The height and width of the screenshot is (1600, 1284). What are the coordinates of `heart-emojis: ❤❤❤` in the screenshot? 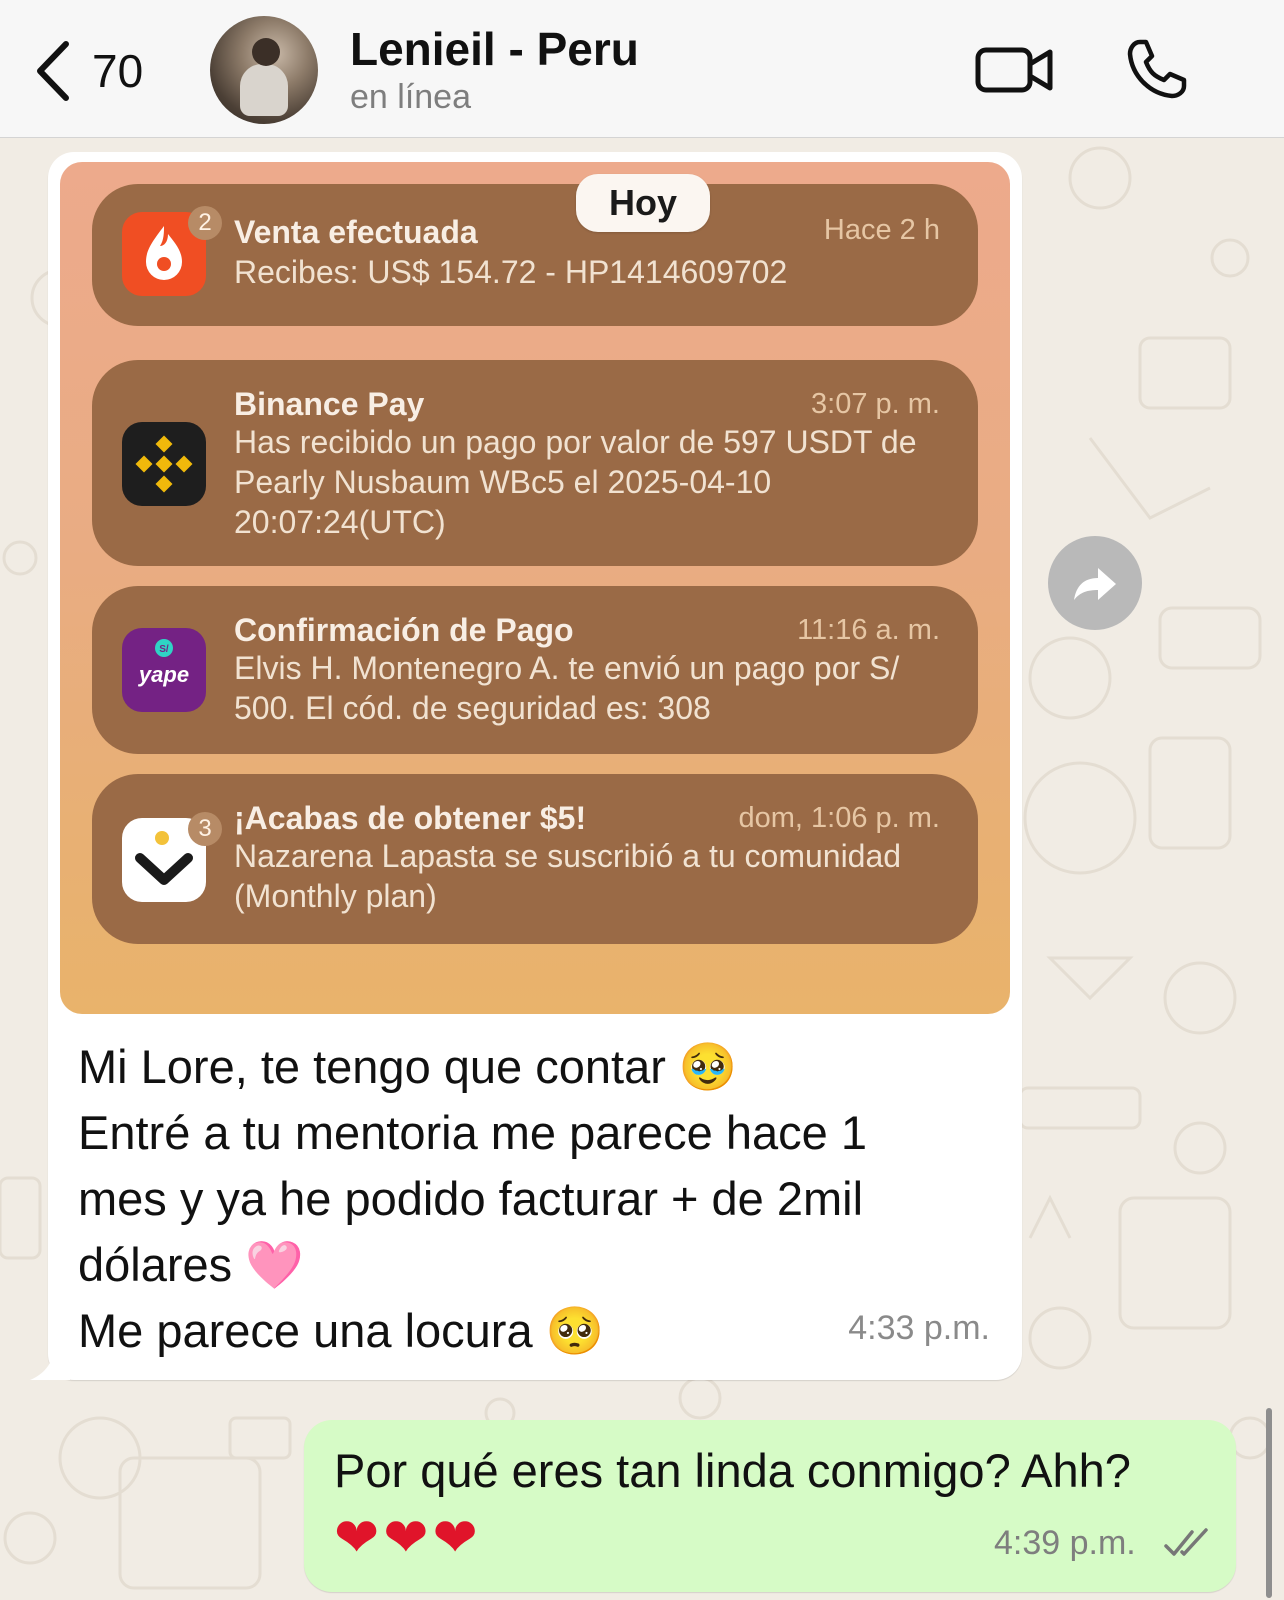 It's located at (408, 1538).